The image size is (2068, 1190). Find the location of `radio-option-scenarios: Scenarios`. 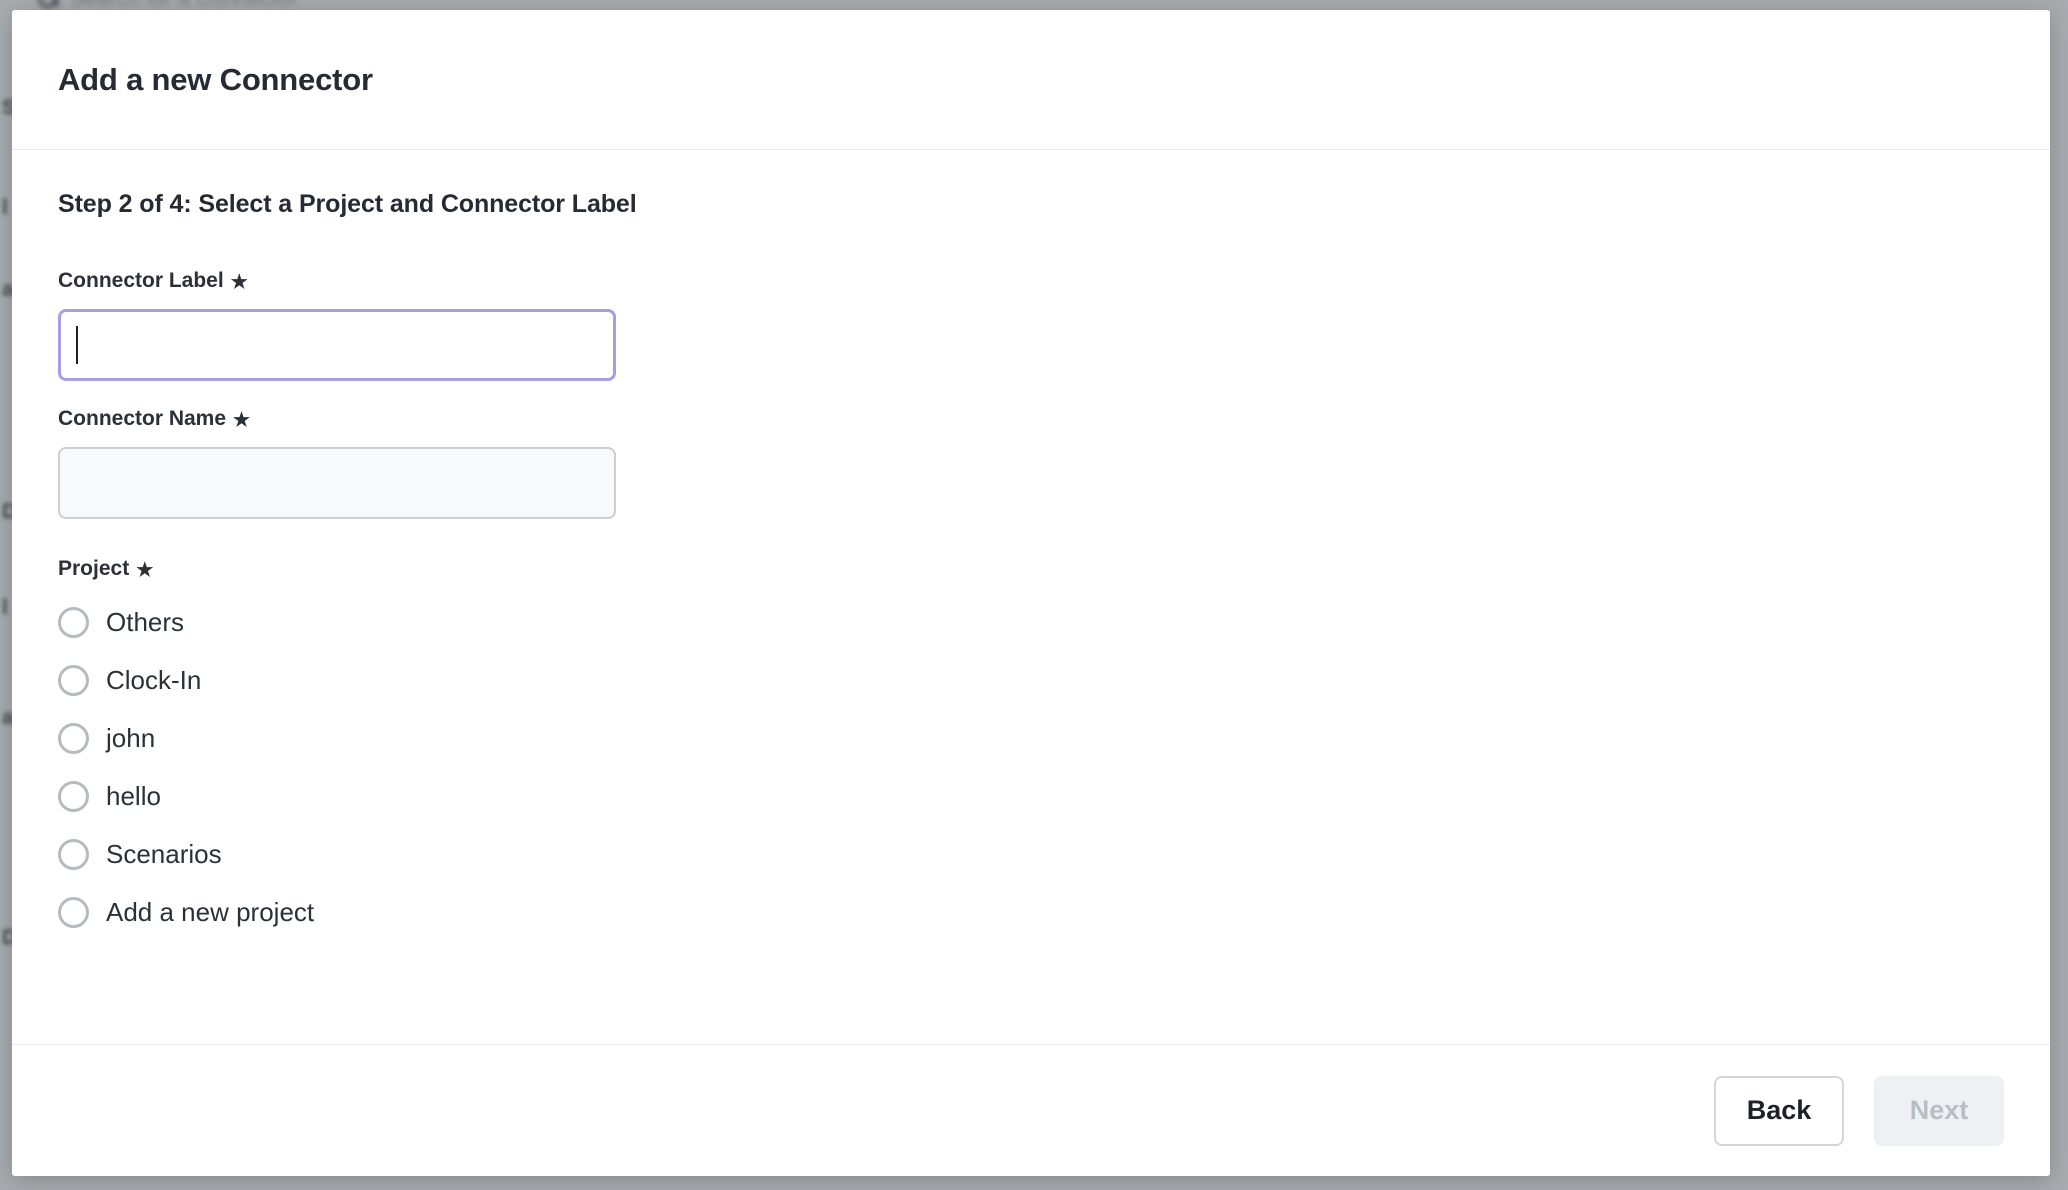

radio-option-scenarios: Scenarios is located at coordinates (147, 854).